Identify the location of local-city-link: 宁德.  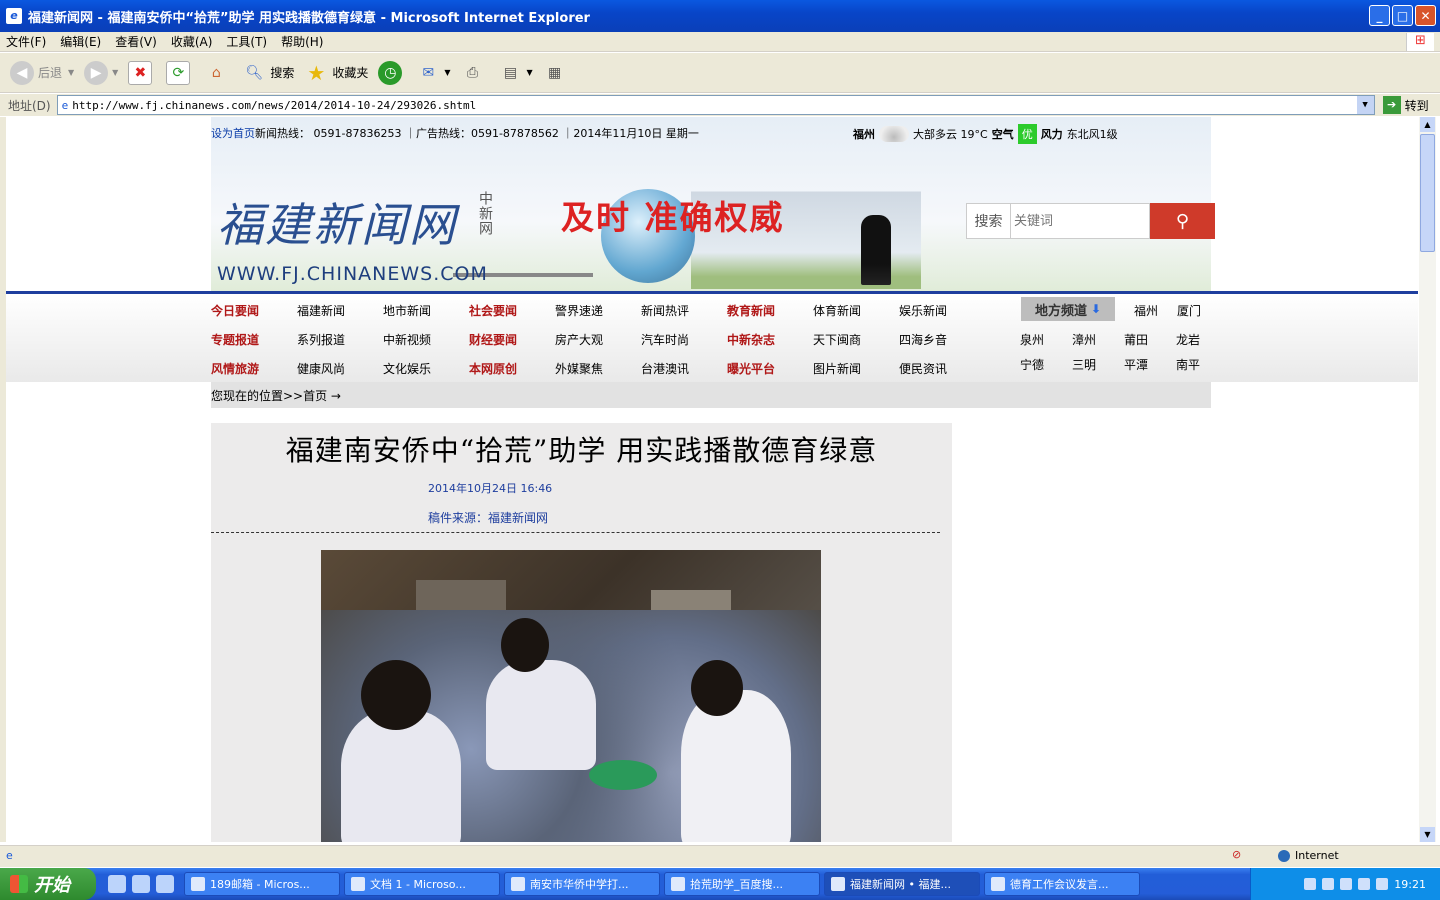
(1032, 364).